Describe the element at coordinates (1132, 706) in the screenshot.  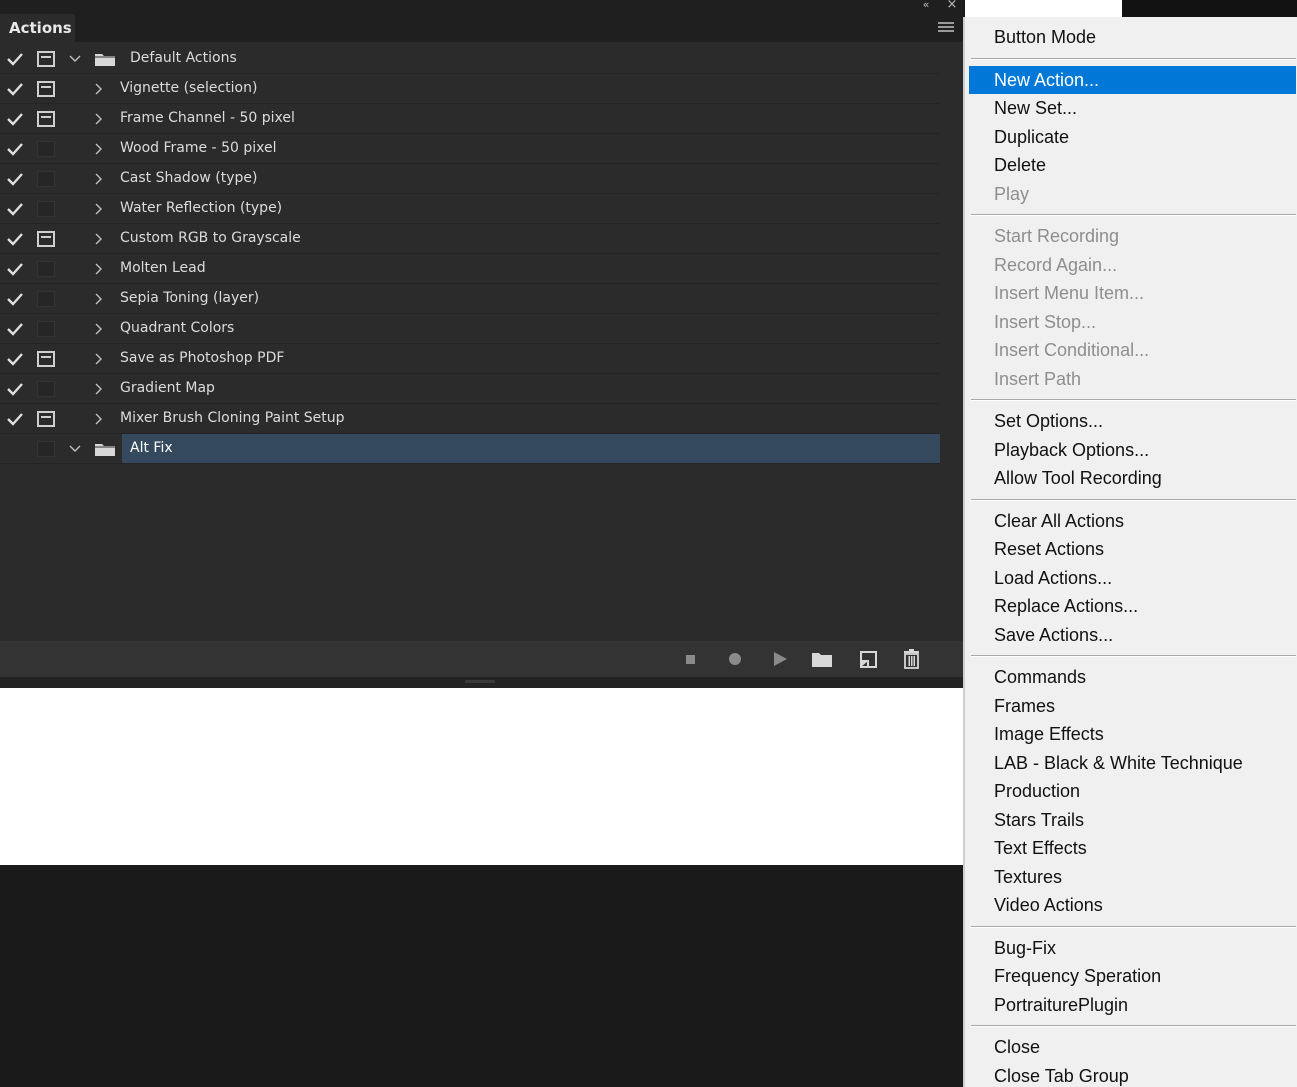
I see `menu-item-frames: Frames` at that location.